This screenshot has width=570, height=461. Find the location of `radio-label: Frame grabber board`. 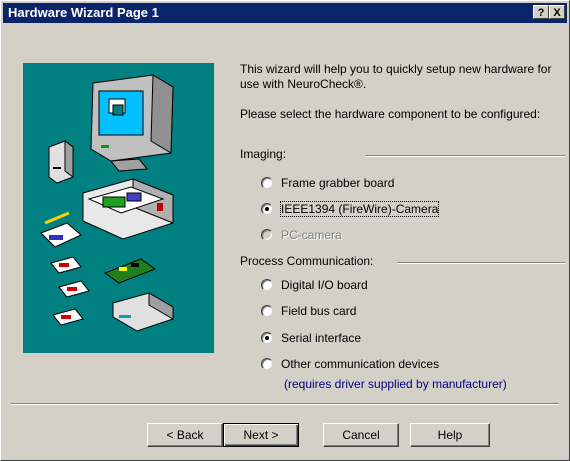

radio-label: Frame grabber board is located at coordinates (338, 183).